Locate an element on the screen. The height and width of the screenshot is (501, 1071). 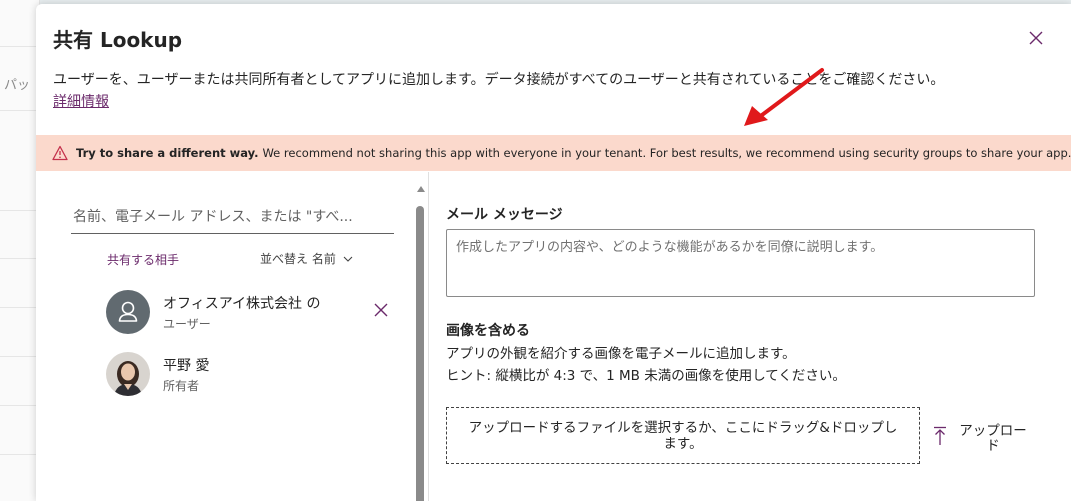
include-image-description: アプリの外観を紹介する画像を電子メールに追加します。 is located at coordinates (621, 354).